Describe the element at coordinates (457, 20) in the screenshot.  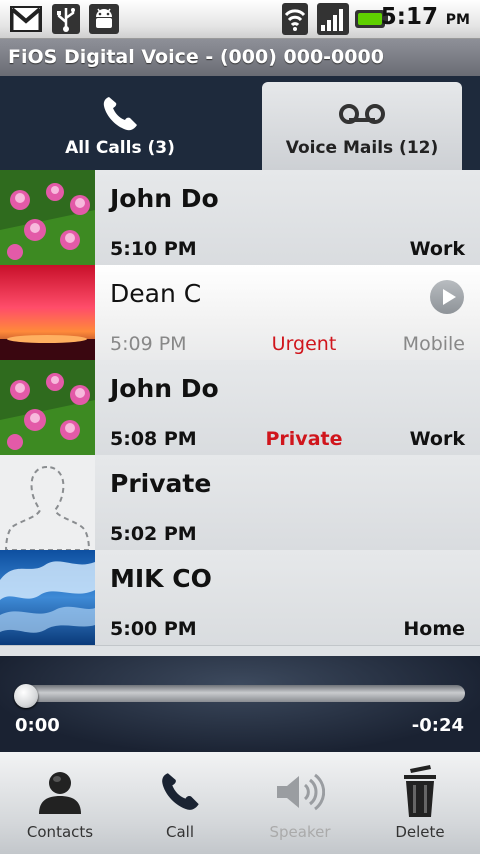
I see `clock-ampm: PM` at that location.